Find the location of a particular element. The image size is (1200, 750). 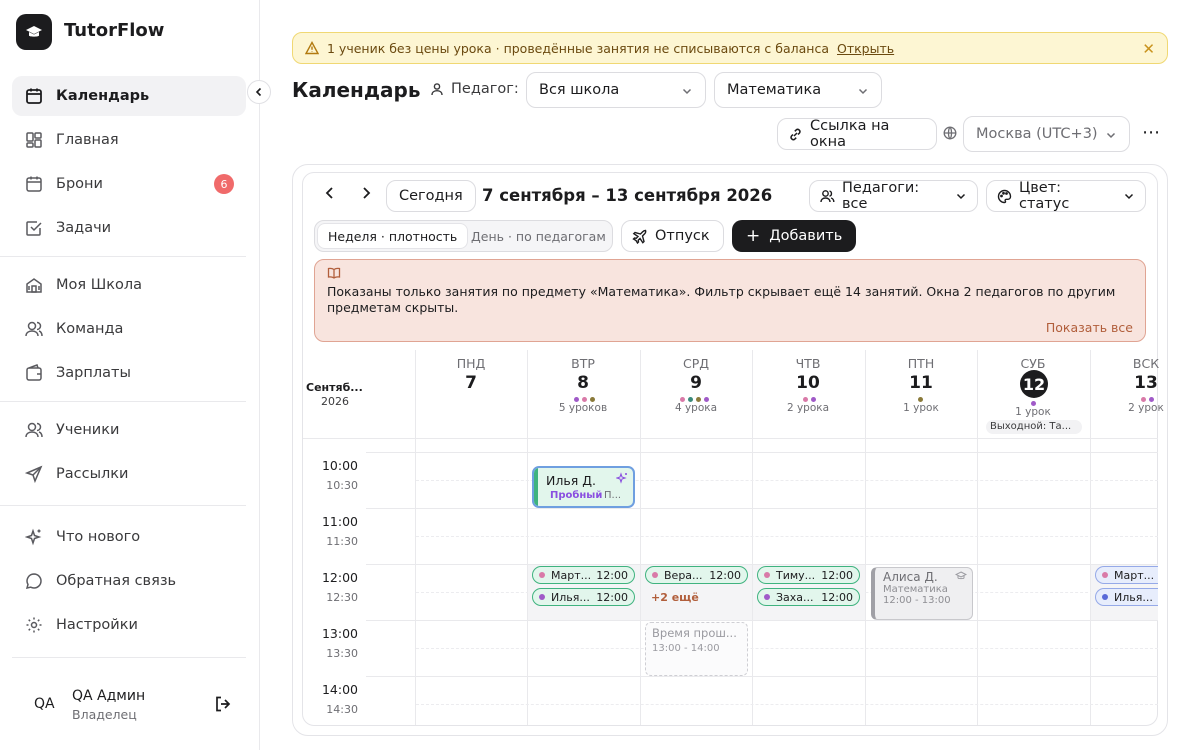

view-switch: Неделя · плотность День · по педагогам is located at coordinates (463, 236).